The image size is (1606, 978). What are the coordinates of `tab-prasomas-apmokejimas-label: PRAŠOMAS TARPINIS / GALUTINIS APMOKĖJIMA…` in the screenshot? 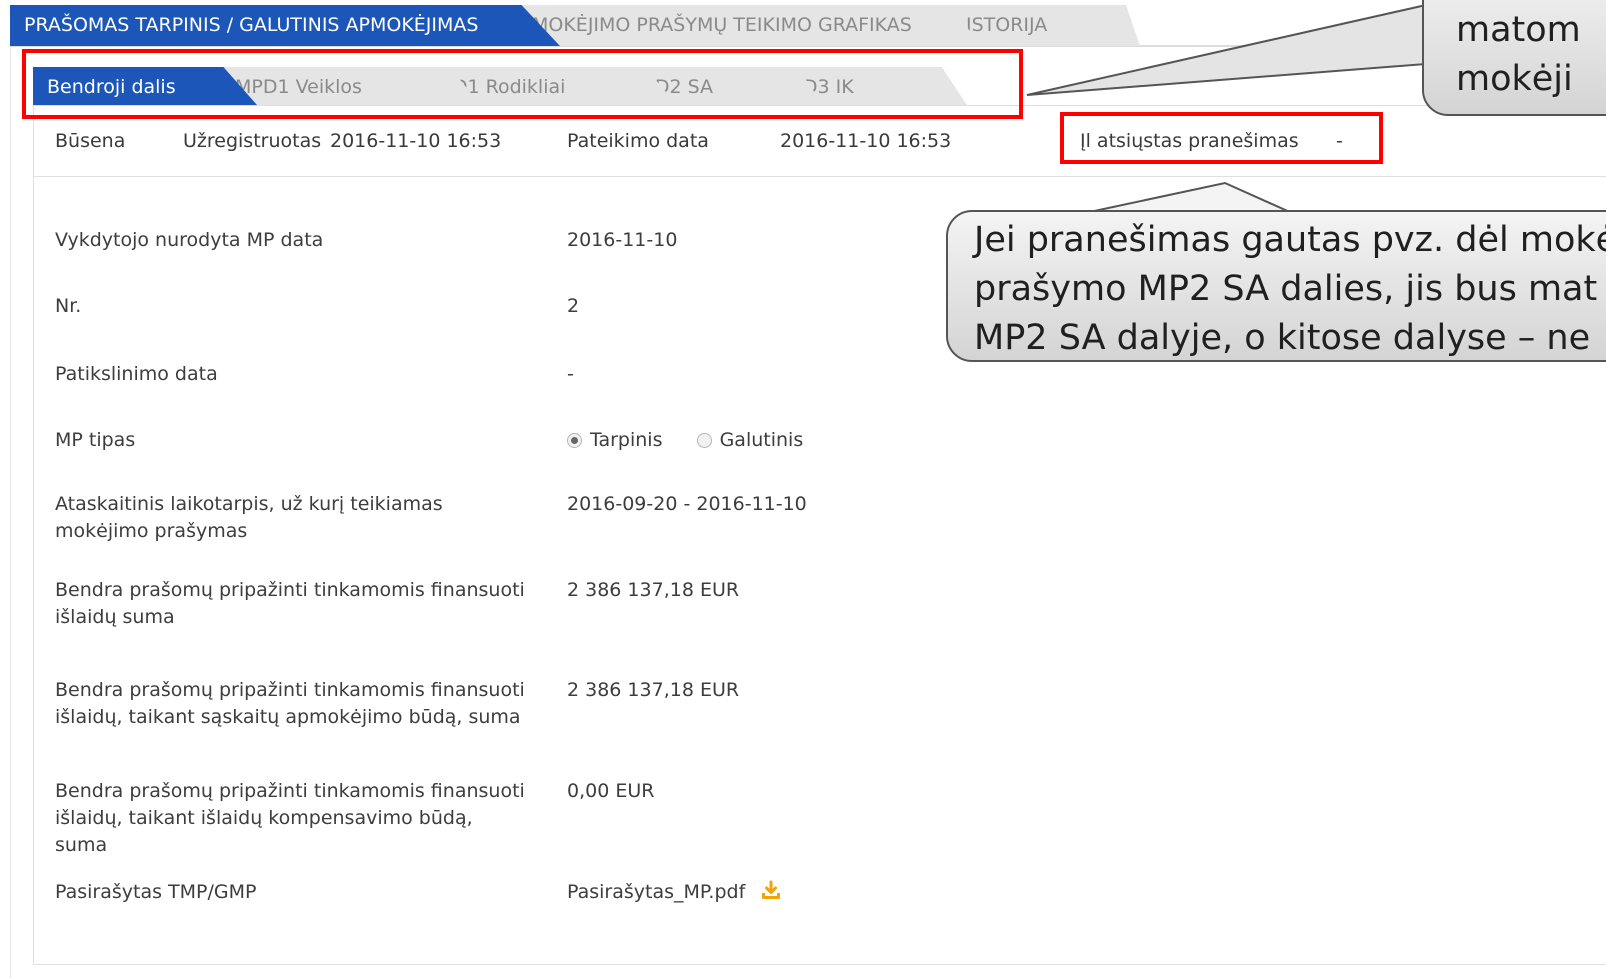 It's located at (251, 25).